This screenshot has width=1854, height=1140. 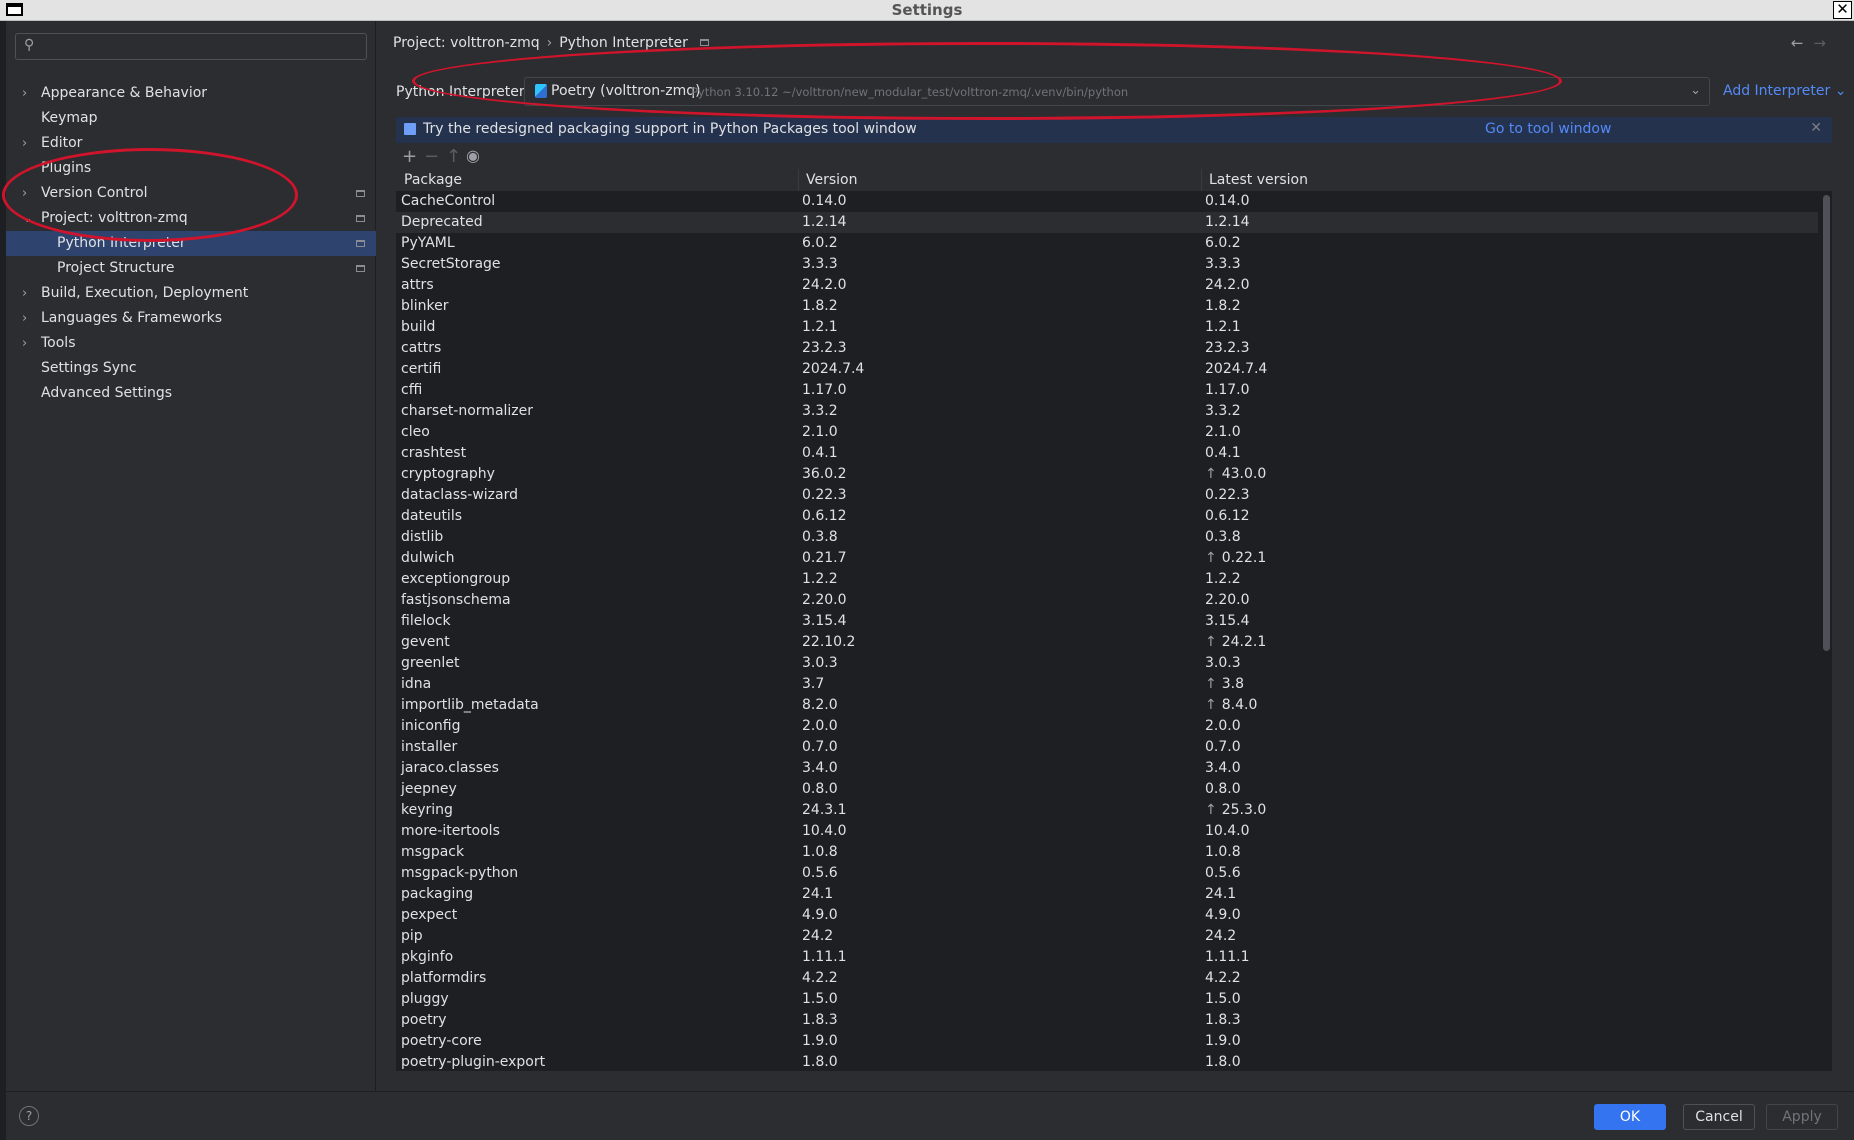 I want to click on package-cell: cattrs, so click(x=421, y=348).